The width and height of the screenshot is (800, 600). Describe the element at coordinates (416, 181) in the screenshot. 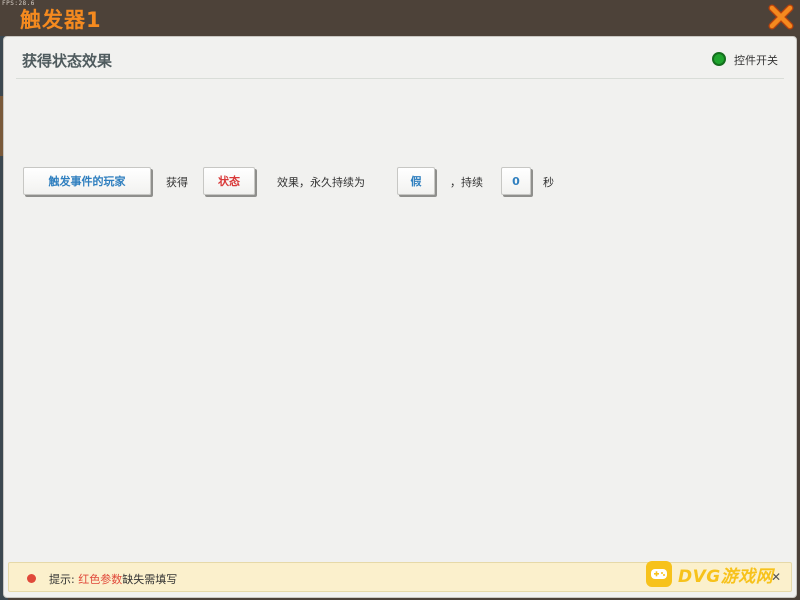

I see `permanent-parameter-button: 假` at that location.